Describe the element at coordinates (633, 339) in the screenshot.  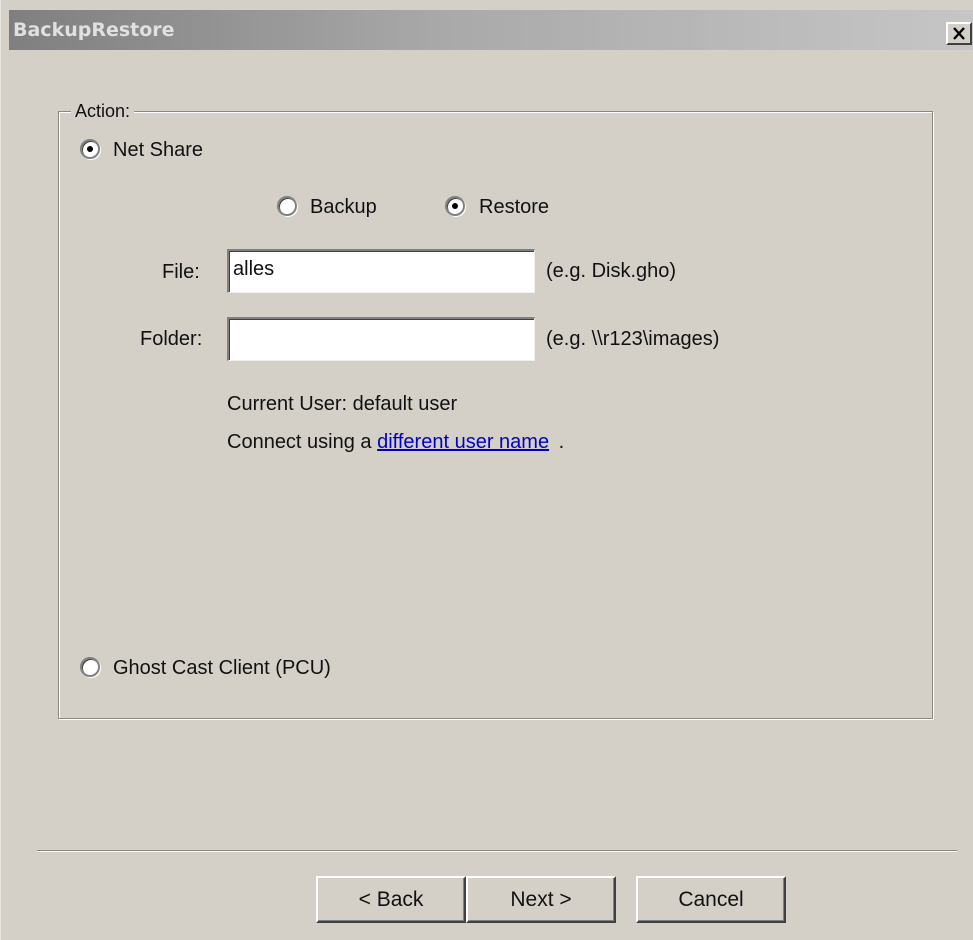
I see `folder-hint: (e.g. \\r123\images)` at that location.